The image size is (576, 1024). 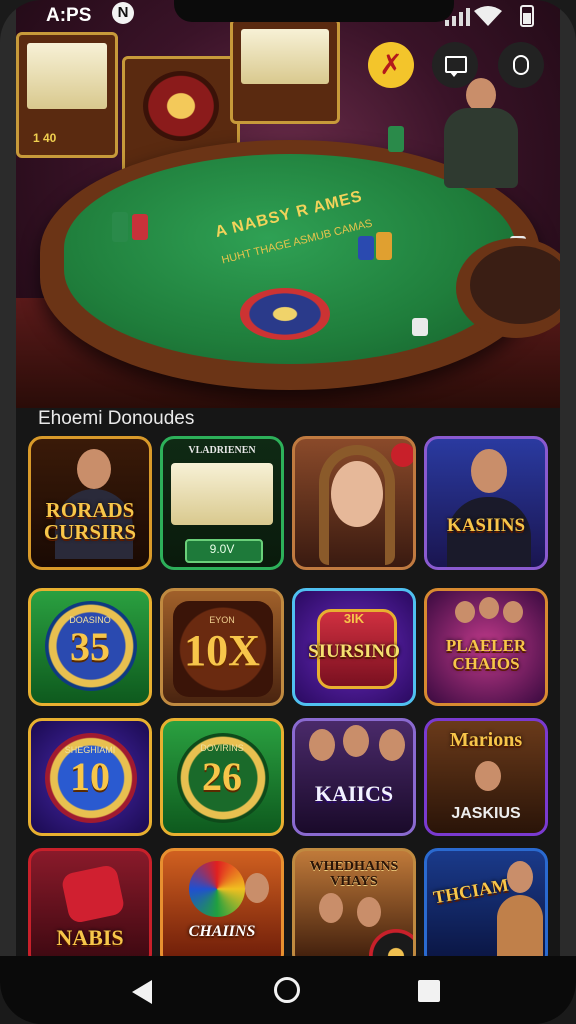 I want to click on game-title: CHAIINS, so click(x=222, y=931).